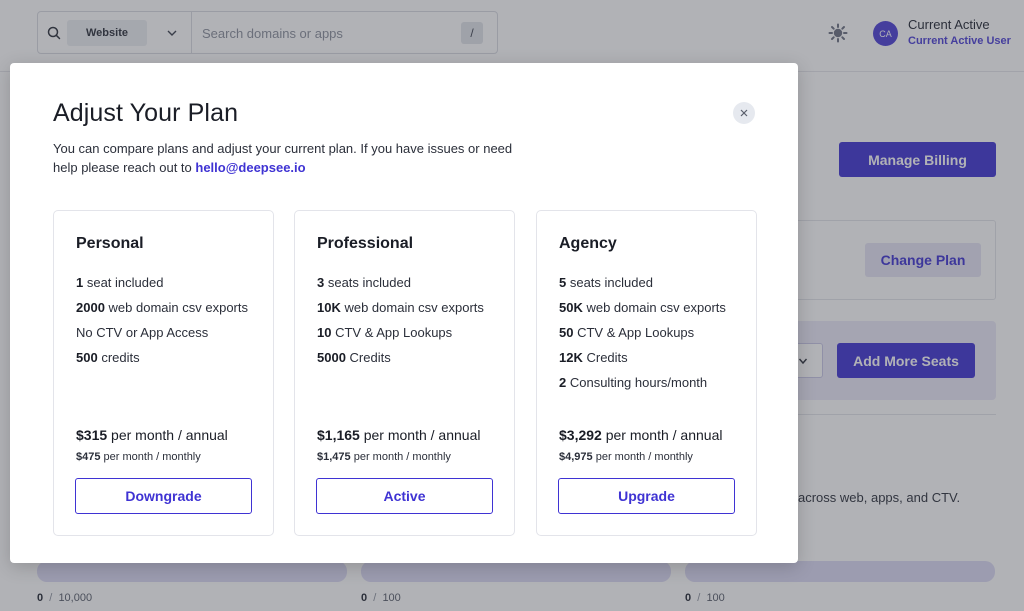 The height and width of the screenshot is (611, 1024). I want to click on plan-feature: 2 Consulting hours/month, so click(633, 382).